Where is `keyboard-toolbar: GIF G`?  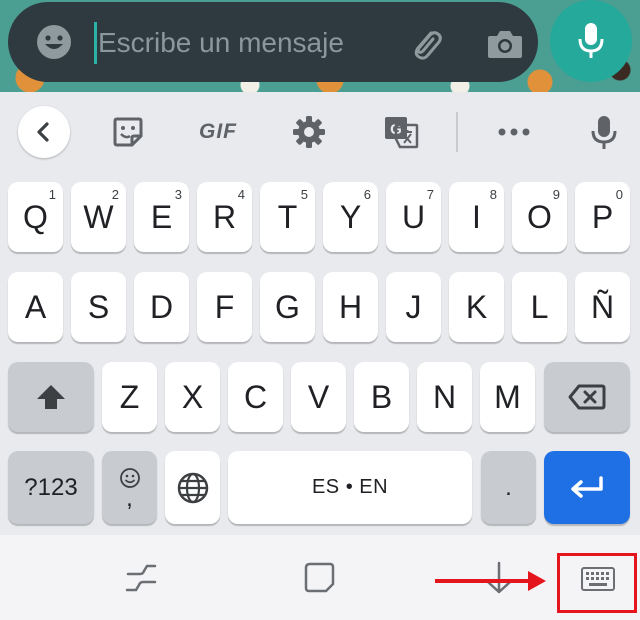
keyboard-toolbar: GIF G is located at coordinates (320, 132).